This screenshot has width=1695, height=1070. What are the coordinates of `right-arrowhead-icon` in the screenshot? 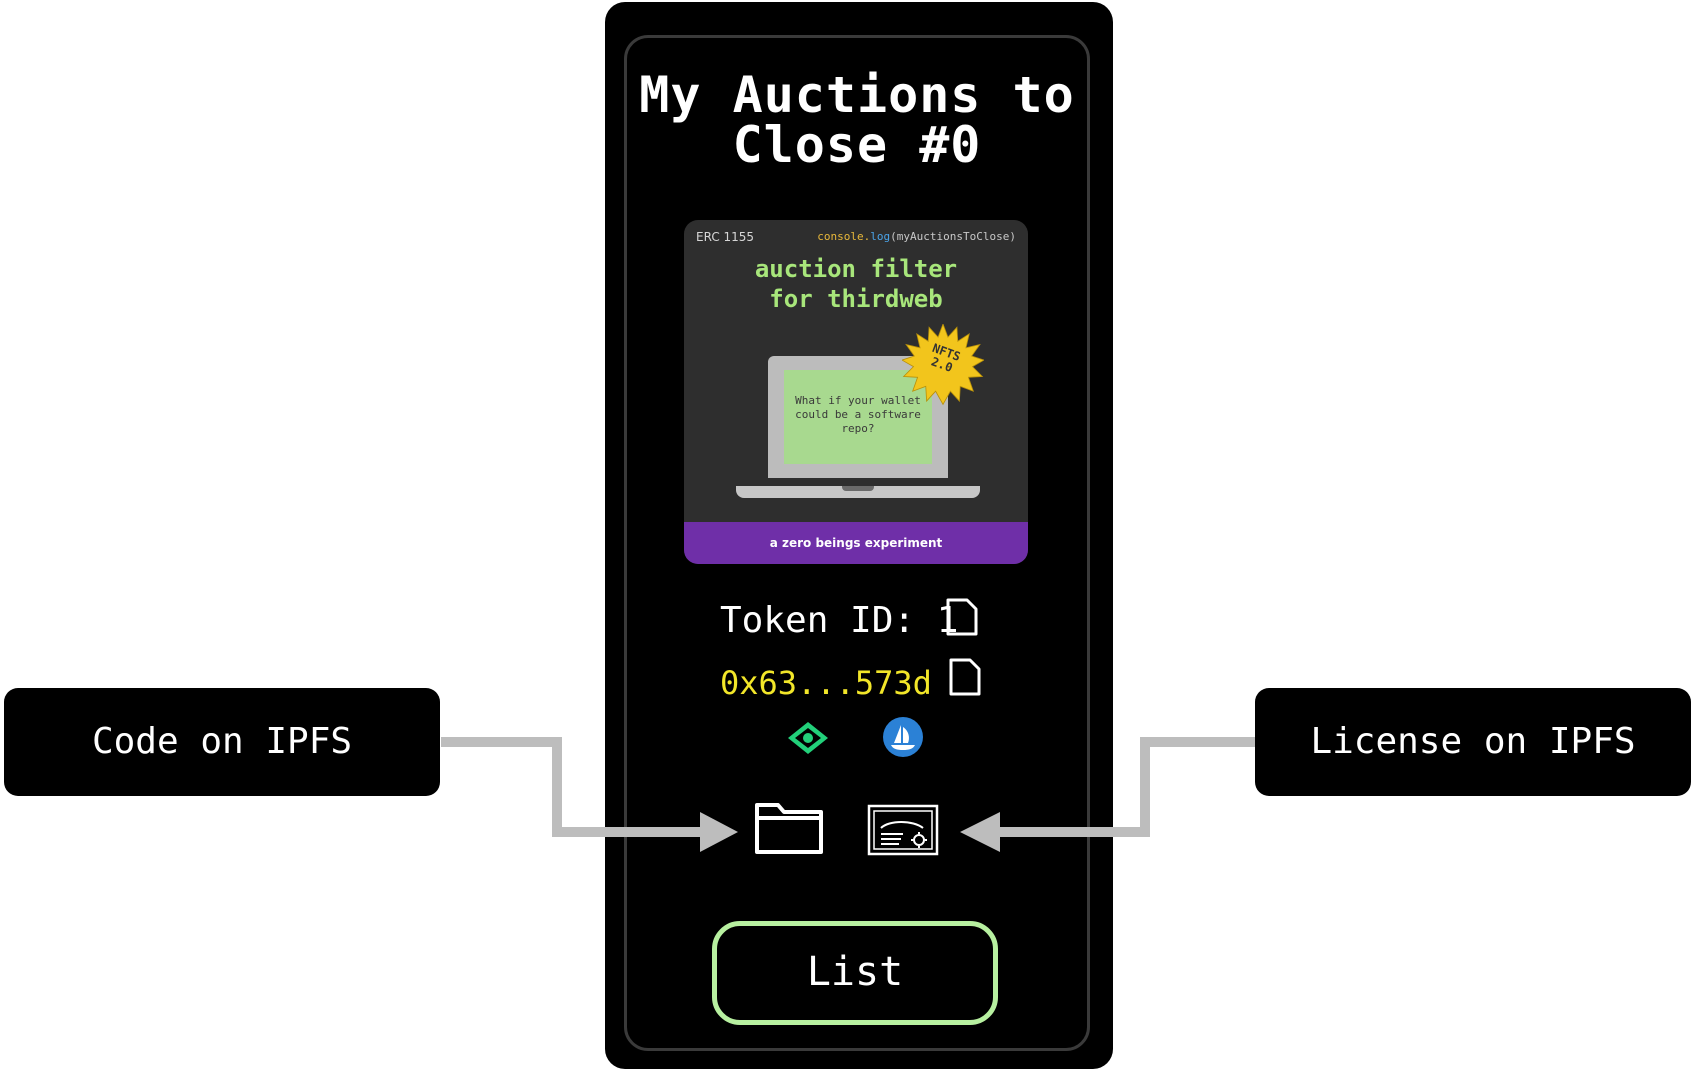 It's located at (980, 832).